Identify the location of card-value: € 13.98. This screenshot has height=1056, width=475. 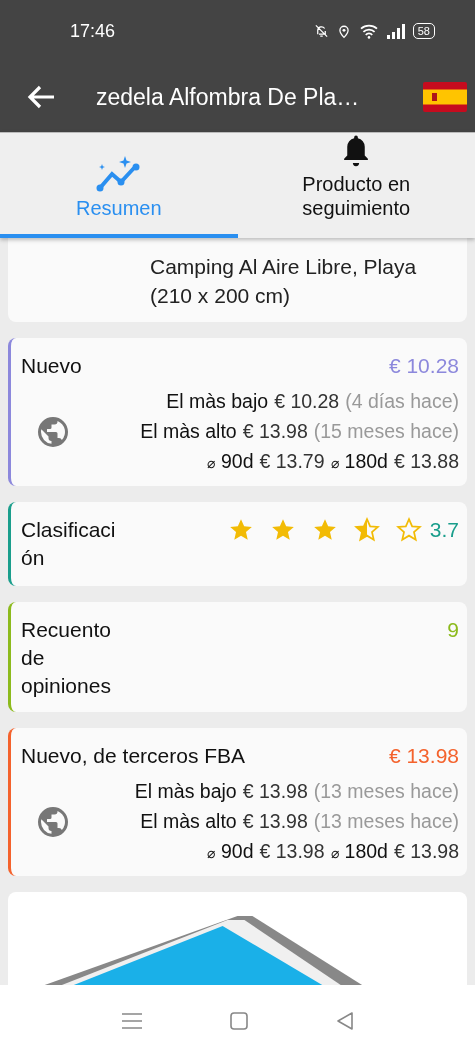
(423, 756).